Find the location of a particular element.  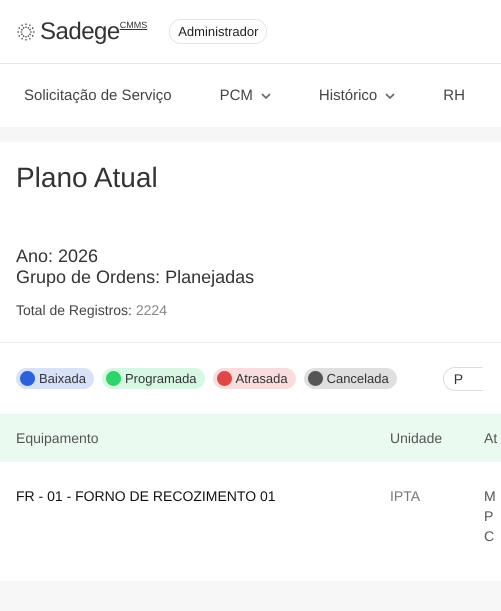

nav-item: PCM is located at coordinates (245, 95).